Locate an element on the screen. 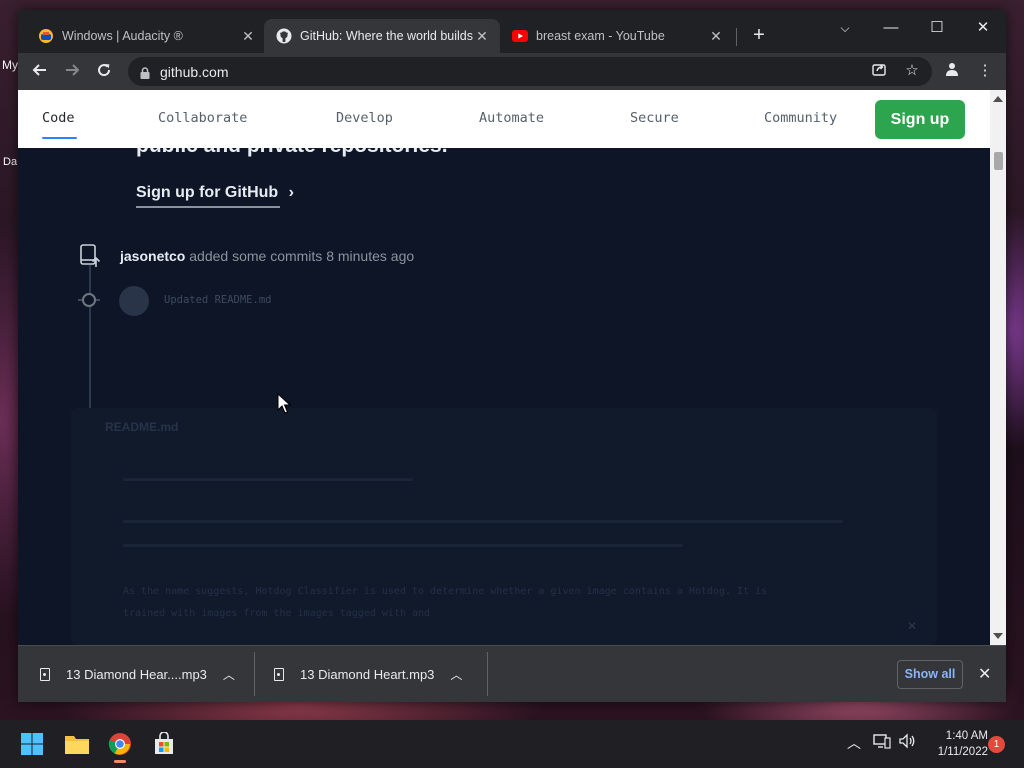  commit-action-text: added some commits 8 minutes ago is located at coordinates (302, 256).